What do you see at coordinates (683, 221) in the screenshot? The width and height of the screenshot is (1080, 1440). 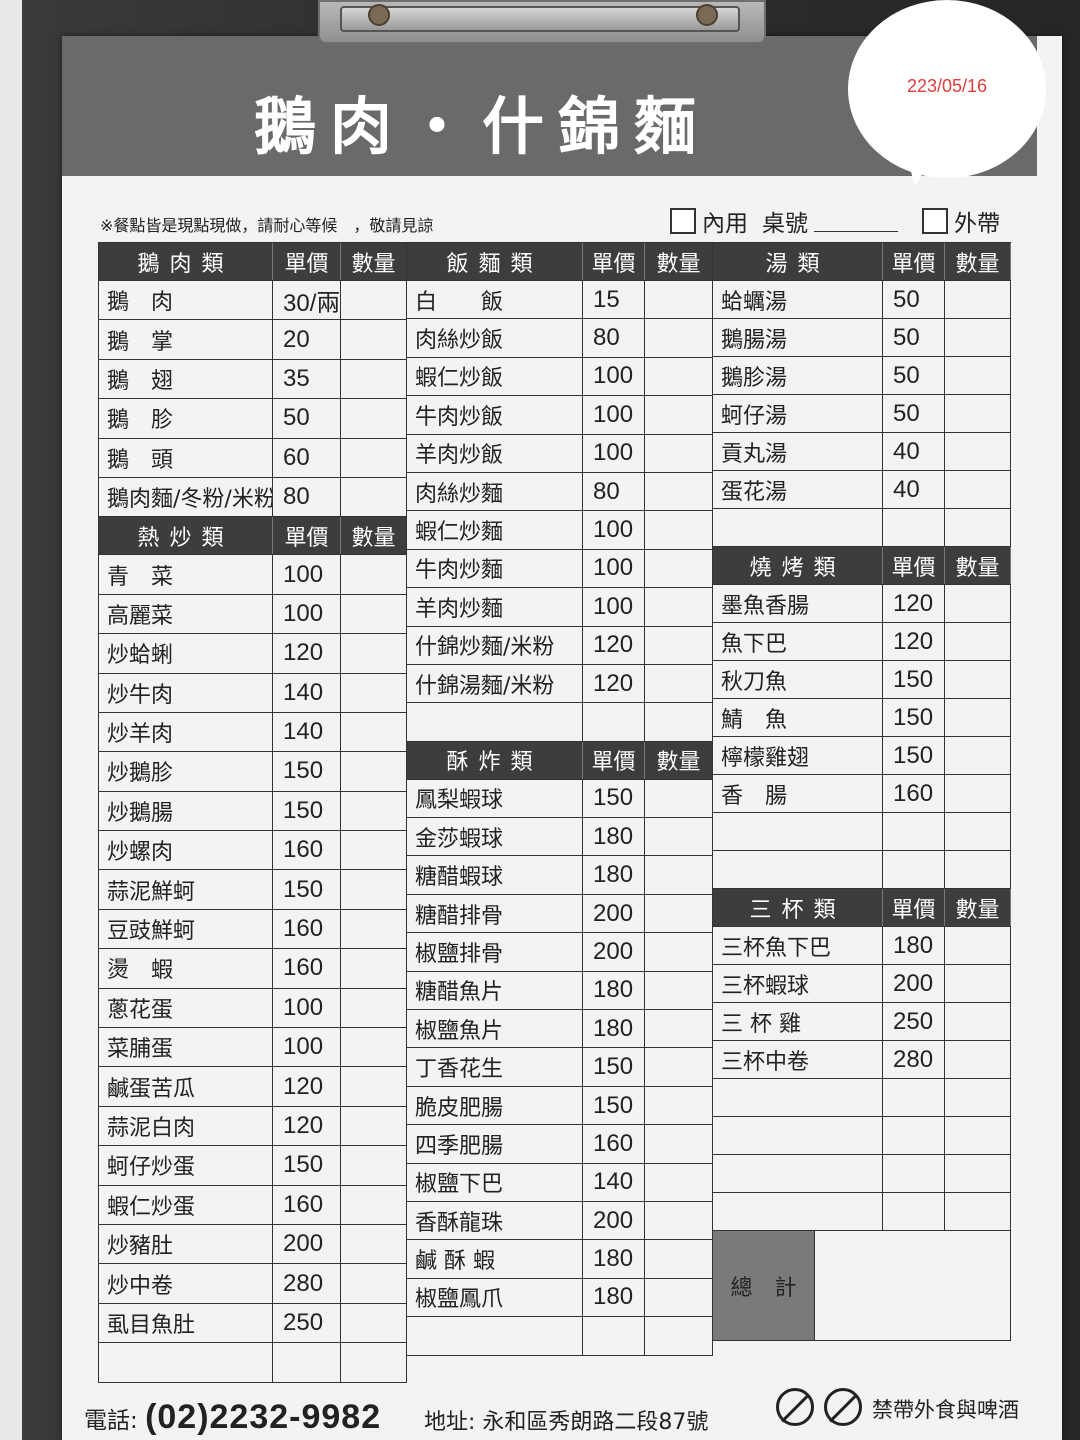 I see `dine-in-checkbox` at bounding box center [683, 221].